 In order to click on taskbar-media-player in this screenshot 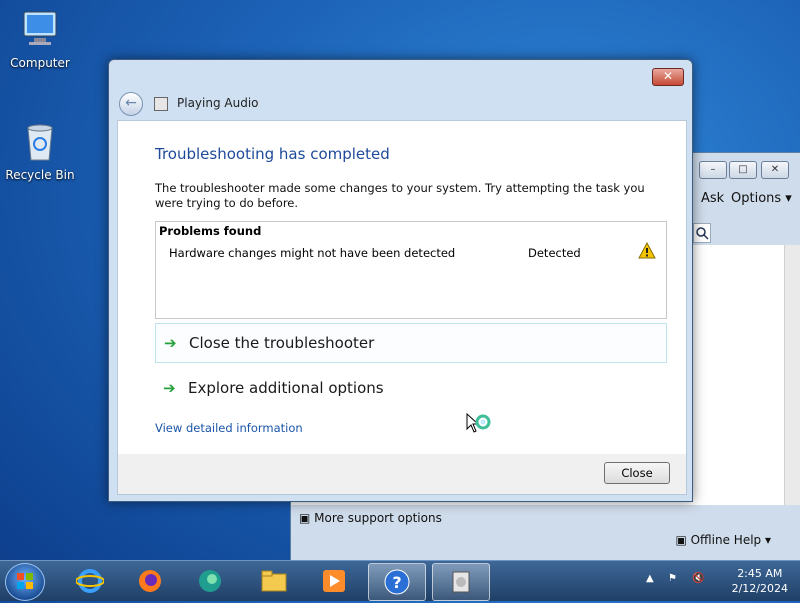, I will do `click(334, 581)`.